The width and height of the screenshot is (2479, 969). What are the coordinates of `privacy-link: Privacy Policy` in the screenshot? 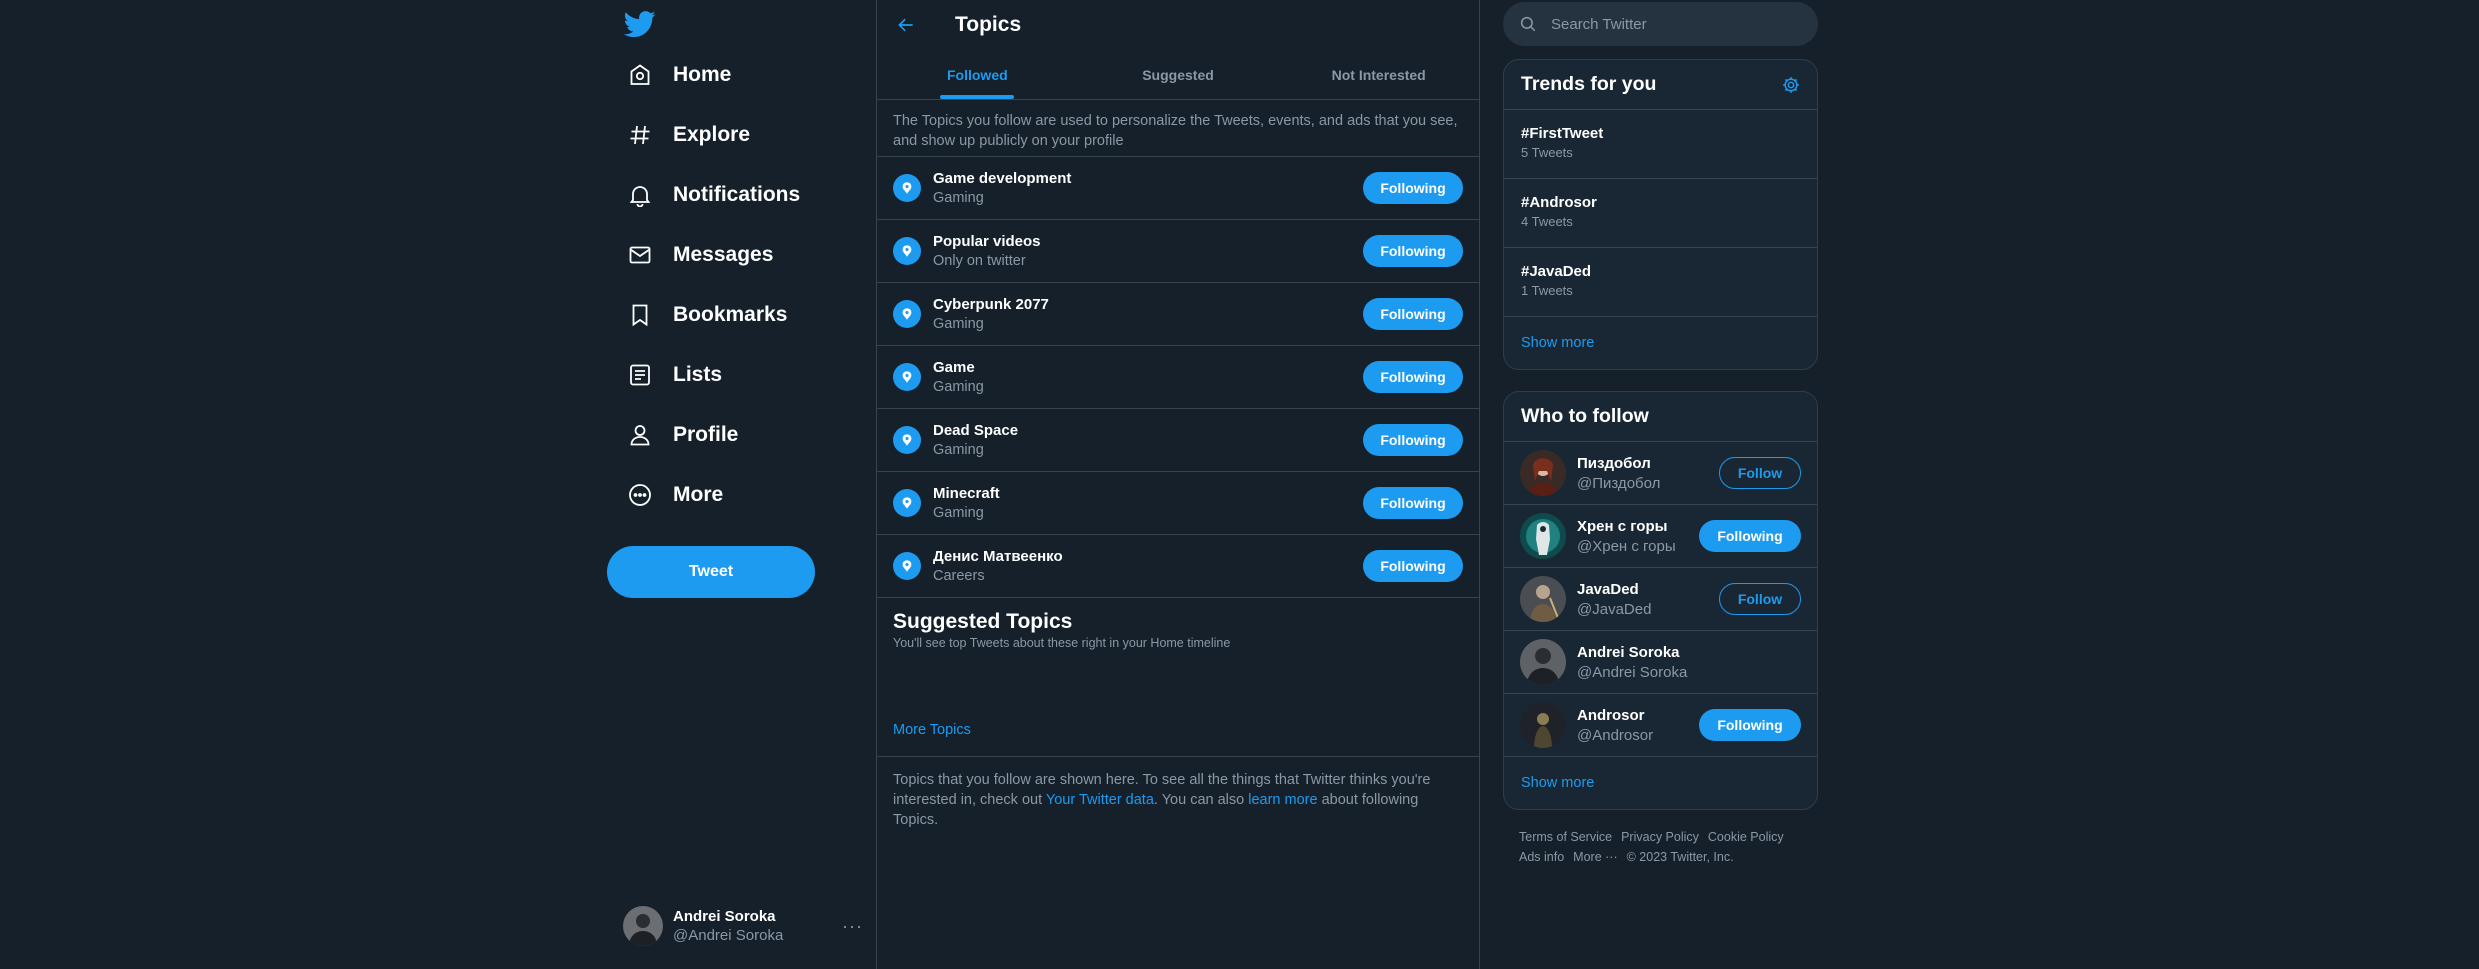 It's located at (1660, 837).